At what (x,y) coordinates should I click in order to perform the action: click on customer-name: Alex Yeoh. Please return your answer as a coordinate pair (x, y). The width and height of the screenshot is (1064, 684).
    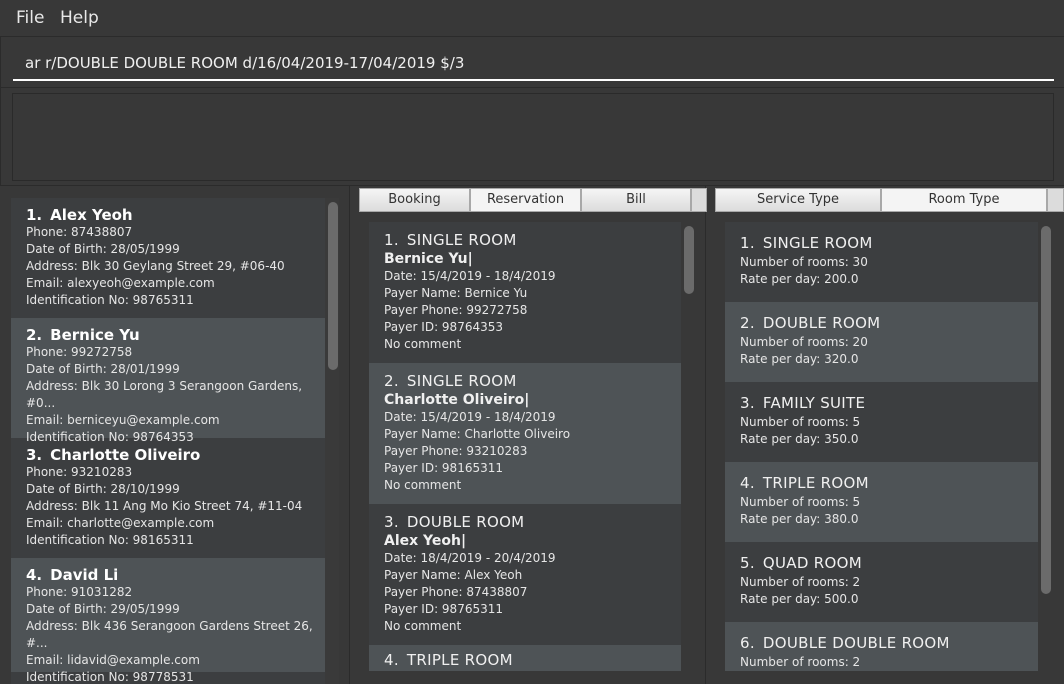
    Looking at the image, I should click on (91, 215).